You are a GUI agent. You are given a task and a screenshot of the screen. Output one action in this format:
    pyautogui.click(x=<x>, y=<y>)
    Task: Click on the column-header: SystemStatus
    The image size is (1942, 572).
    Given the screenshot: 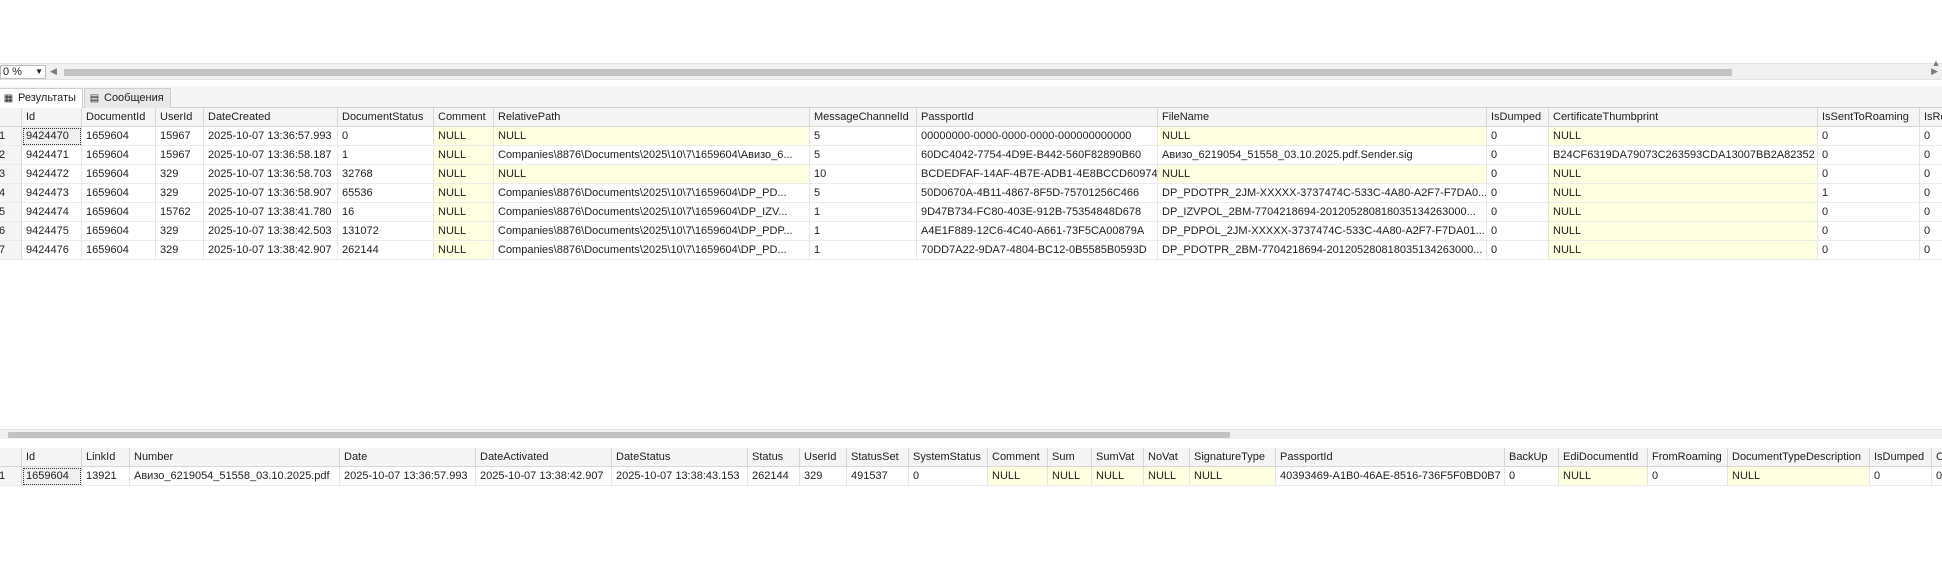 What is the action you would take?
    pyautogui.click(x=948, y=457)
    